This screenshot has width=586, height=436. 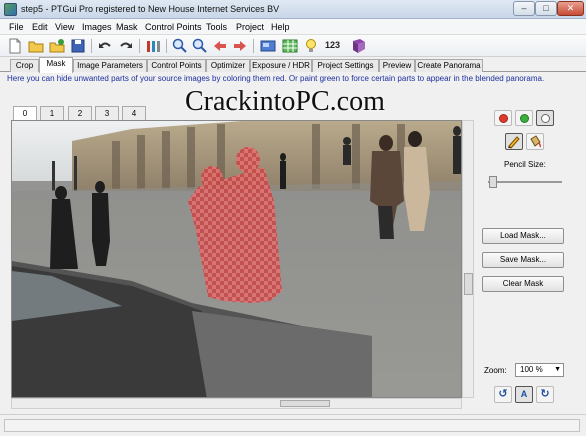 I want to click on table-editor-icon, so click(x=290, y=46).